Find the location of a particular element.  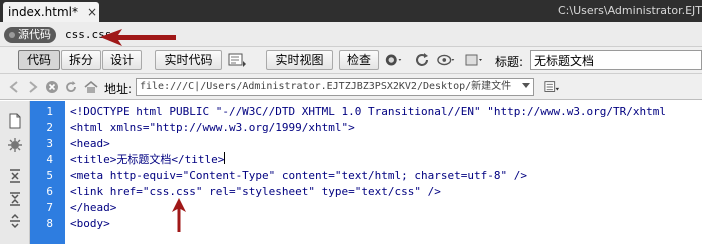

check-page-icon is located at coordinates (238, 60).